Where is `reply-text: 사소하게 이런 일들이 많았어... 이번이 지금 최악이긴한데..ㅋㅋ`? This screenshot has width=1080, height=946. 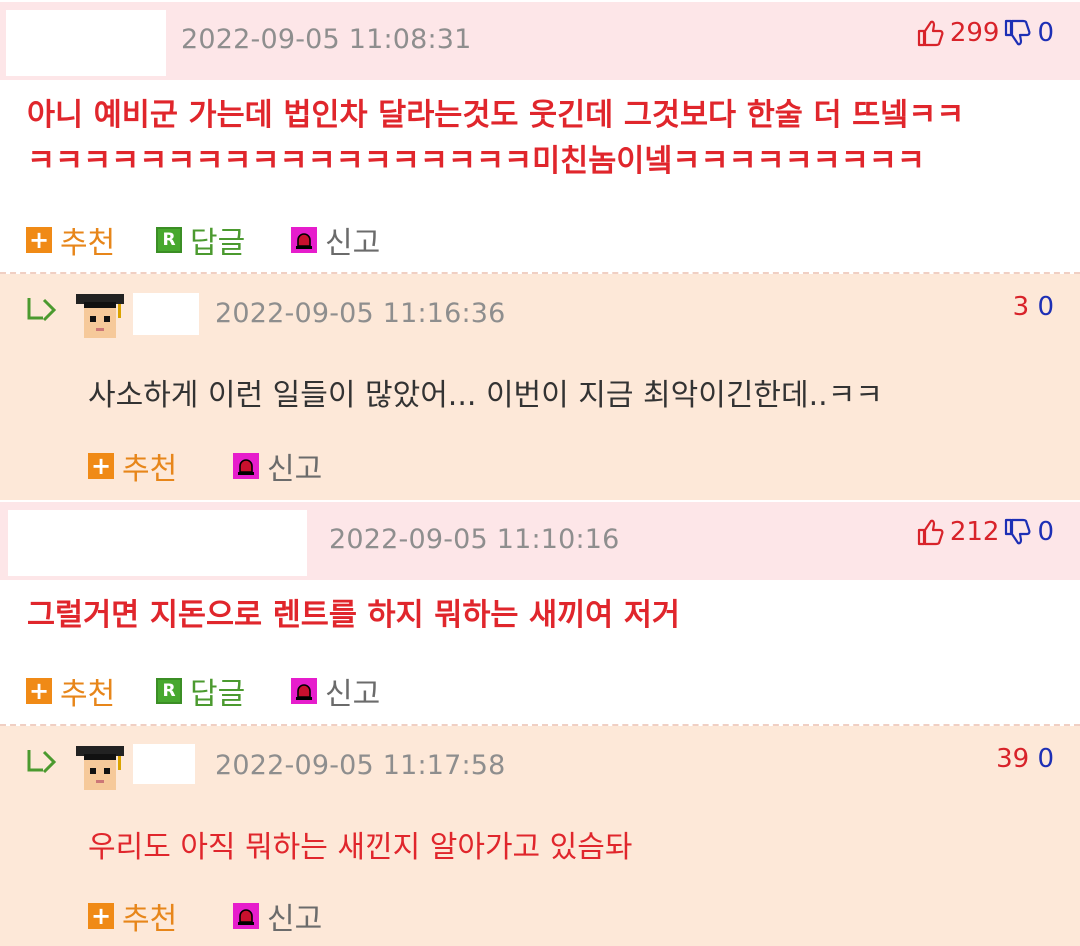 reply-text: 사소하게 이런 일들이 많았어... 이번이 지금 최악이긴한데..ㅋㅋ is located at coordinates (485, 395).